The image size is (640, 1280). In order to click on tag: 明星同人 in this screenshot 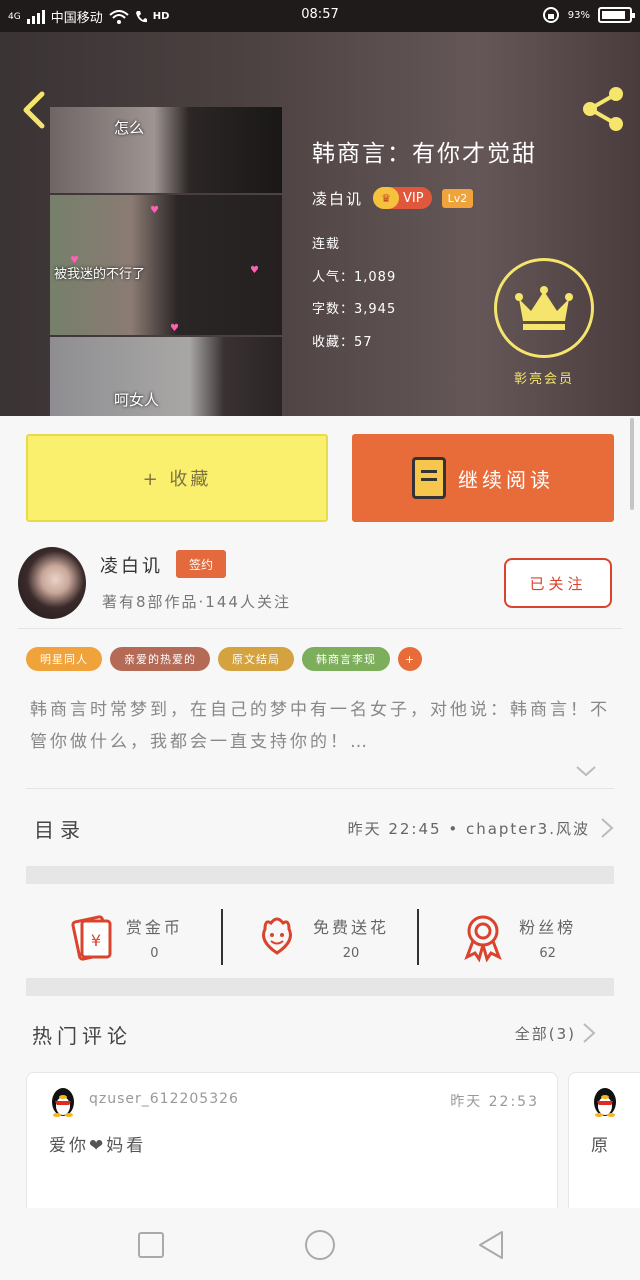, I will do `click(64, 659)`.